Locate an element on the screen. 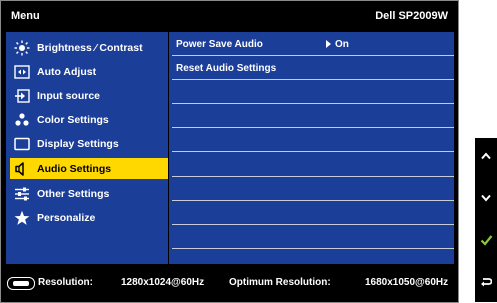 The width and height of the screenshot is (497, 303). optimum-resolution-label: Optimum Resolution: is located at coordinates (280, 282).